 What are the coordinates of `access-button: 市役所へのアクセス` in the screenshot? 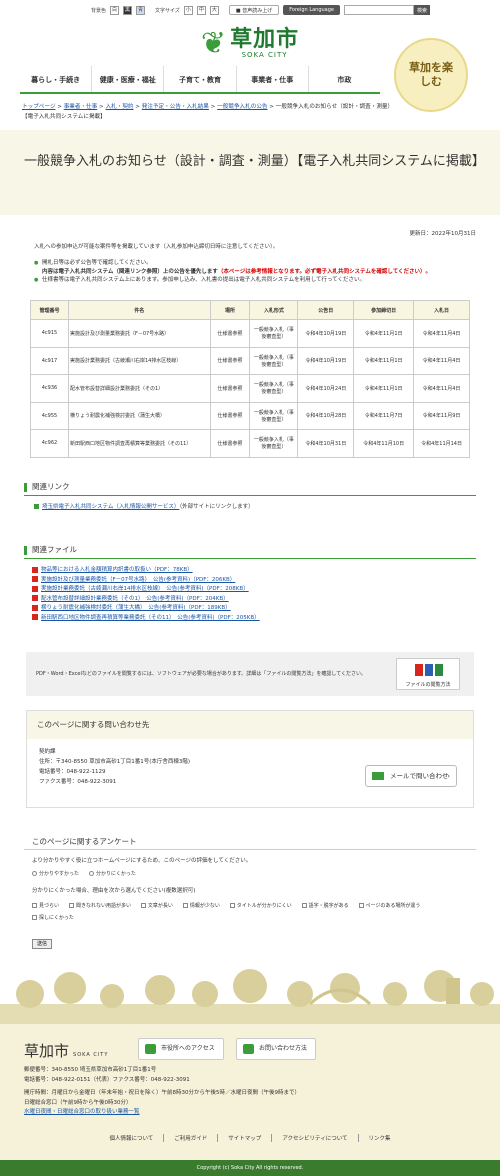 It's located at (181, 1049).